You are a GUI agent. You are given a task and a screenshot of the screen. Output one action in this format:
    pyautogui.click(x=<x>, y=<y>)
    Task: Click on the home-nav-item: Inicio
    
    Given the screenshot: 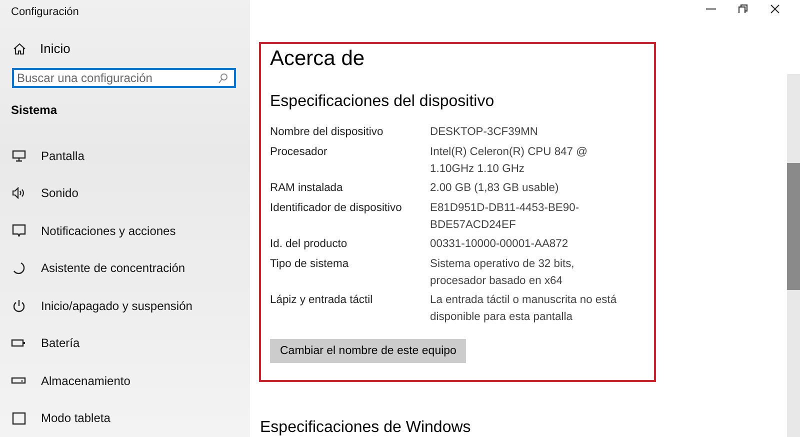 What is the action you would take?
    pyautogui.click(x=125, y=49)
    